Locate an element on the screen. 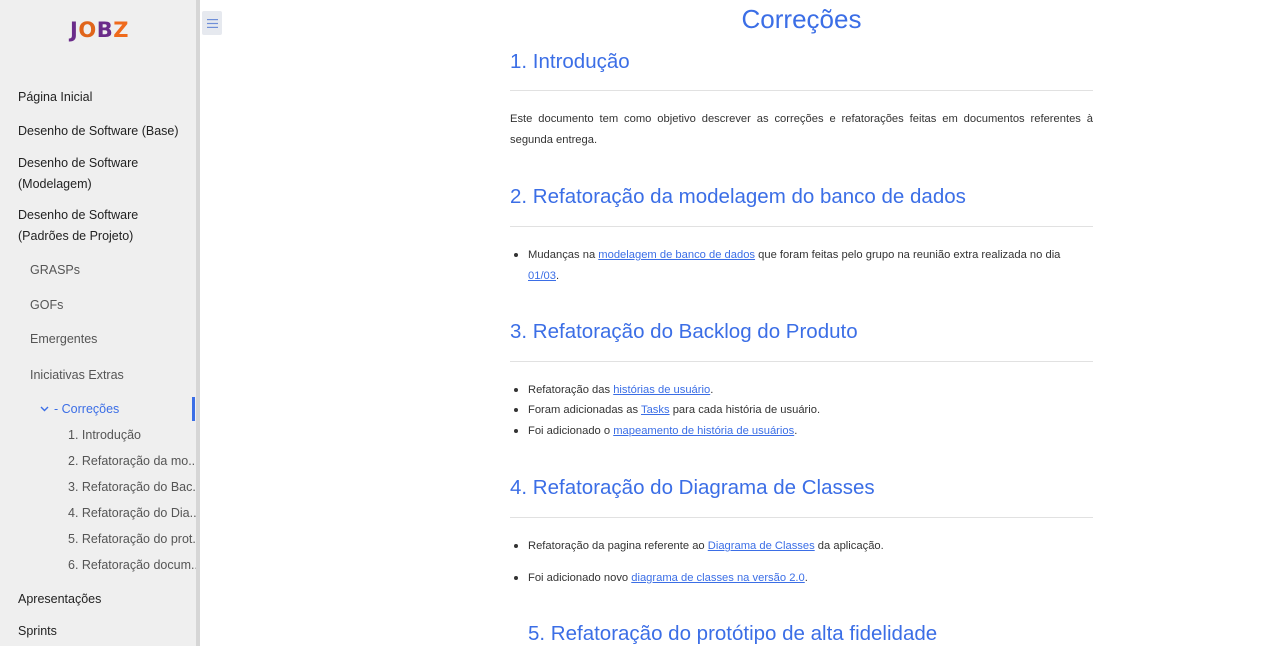 The width and height of the screenshot is (1280, 646). list-item-text: Mudanças na is located at coordinates (563, 255).